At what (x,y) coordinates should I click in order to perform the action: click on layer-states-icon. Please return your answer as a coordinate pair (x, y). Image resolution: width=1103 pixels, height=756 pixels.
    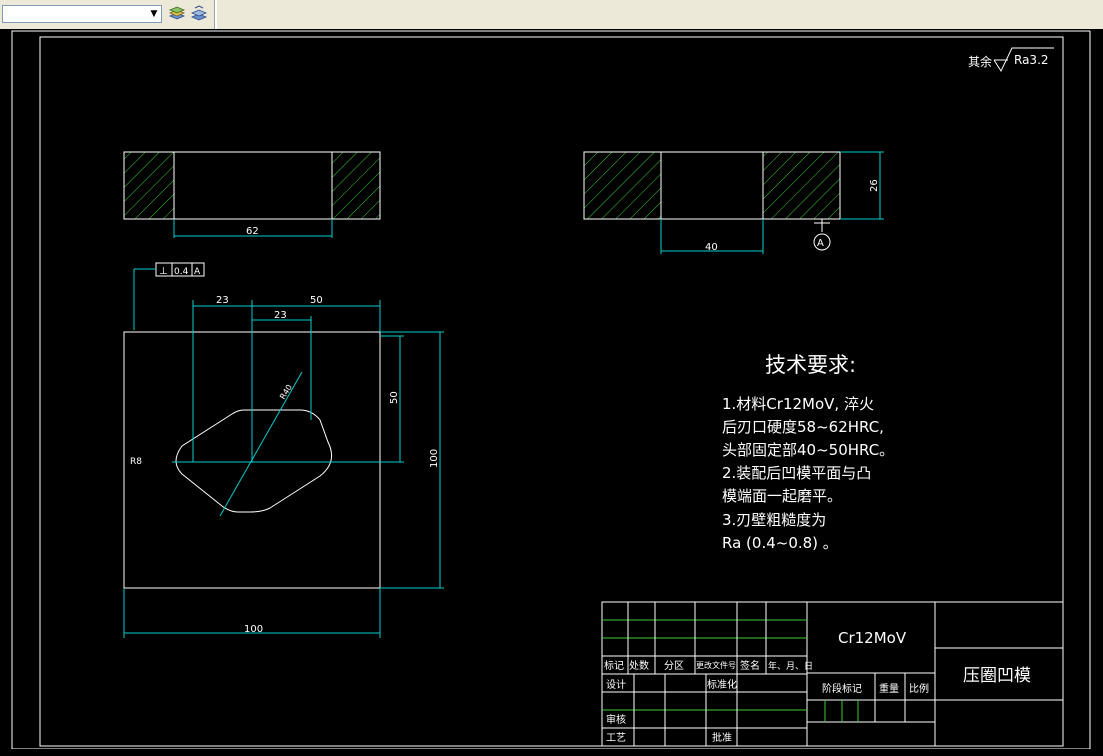
    Looking at the image, I should click on (177, 14).